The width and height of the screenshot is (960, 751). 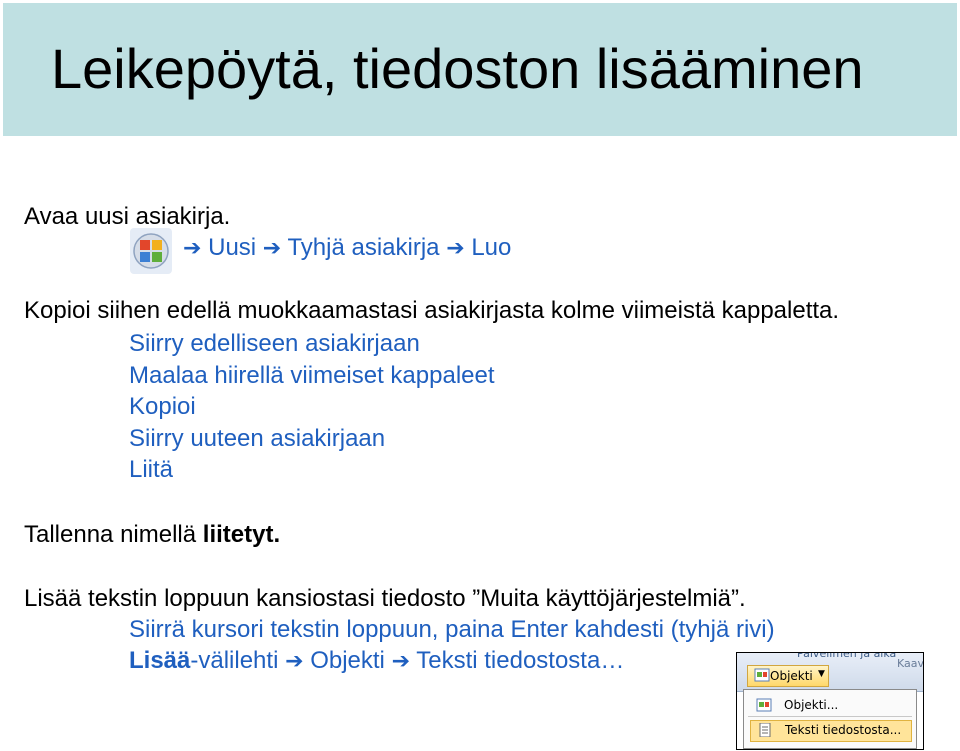 What do you see at coordinates (457, 68) in the screenshot?
I see `page-title: Leikepöytä, tiedoston lisääminen` at bounding box center [457, 68].